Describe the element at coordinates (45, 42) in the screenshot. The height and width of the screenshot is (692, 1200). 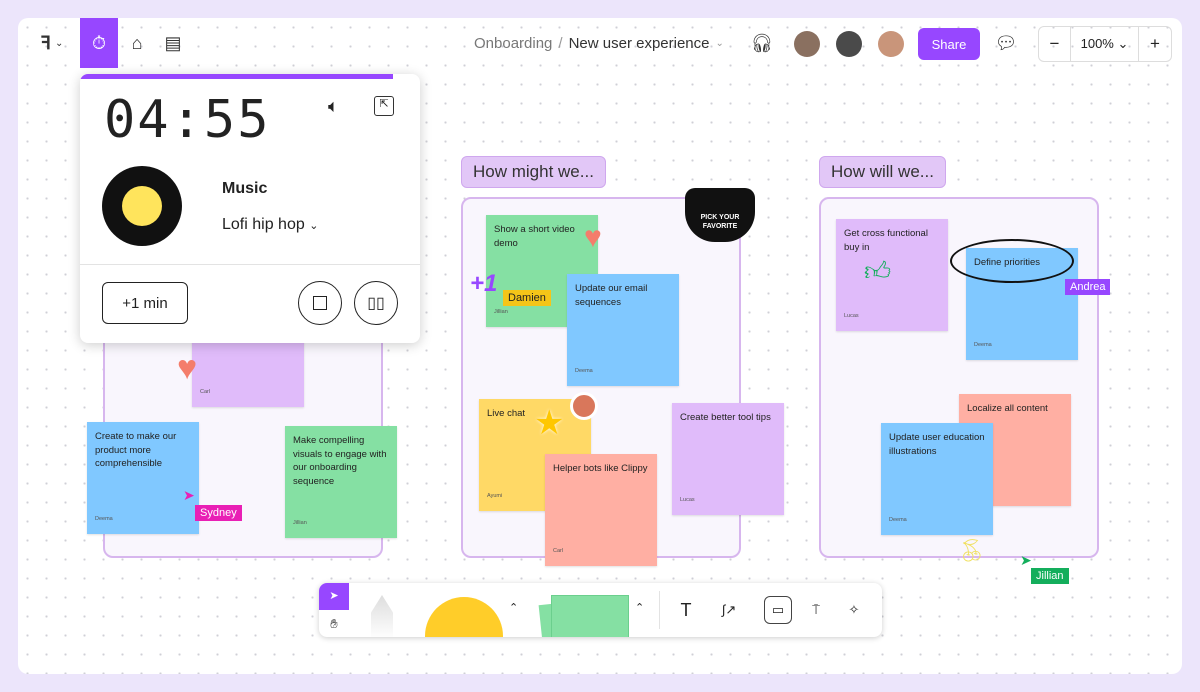
I see `figma-logo-icon: ꟻ` at that location.